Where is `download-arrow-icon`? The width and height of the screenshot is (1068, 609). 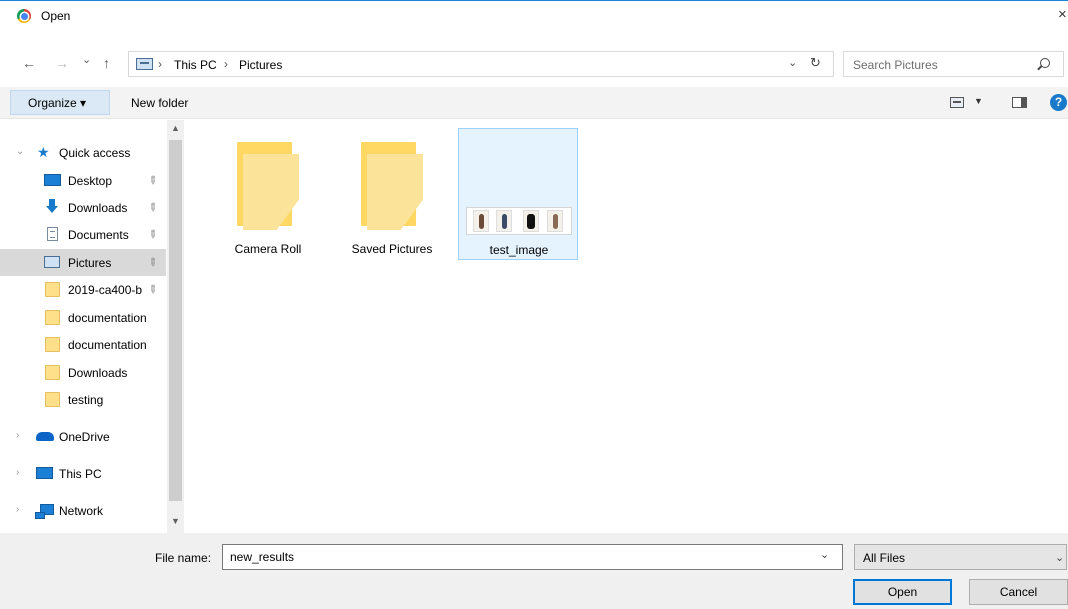
download-arrow-icon is located at coordinates (52, 206).